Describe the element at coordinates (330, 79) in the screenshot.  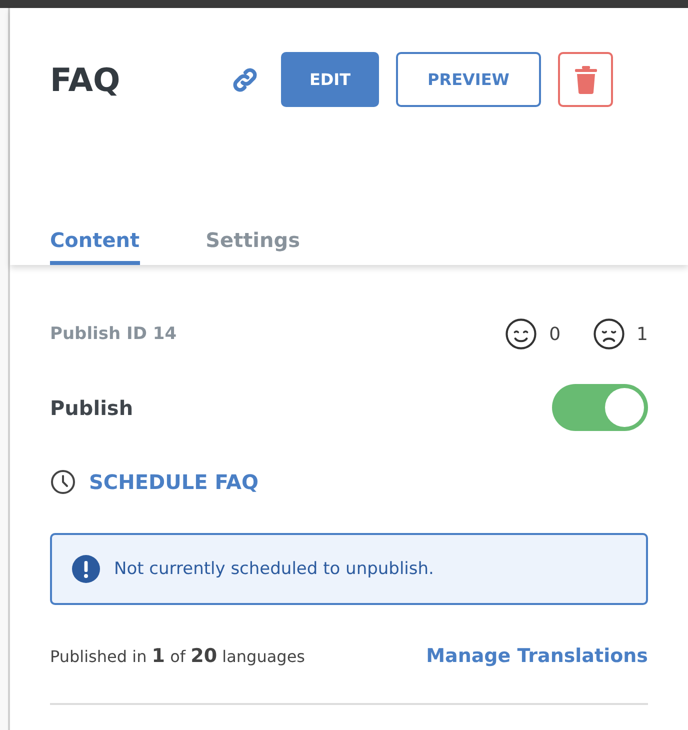
I see `edit-button: EDIT` at that location.